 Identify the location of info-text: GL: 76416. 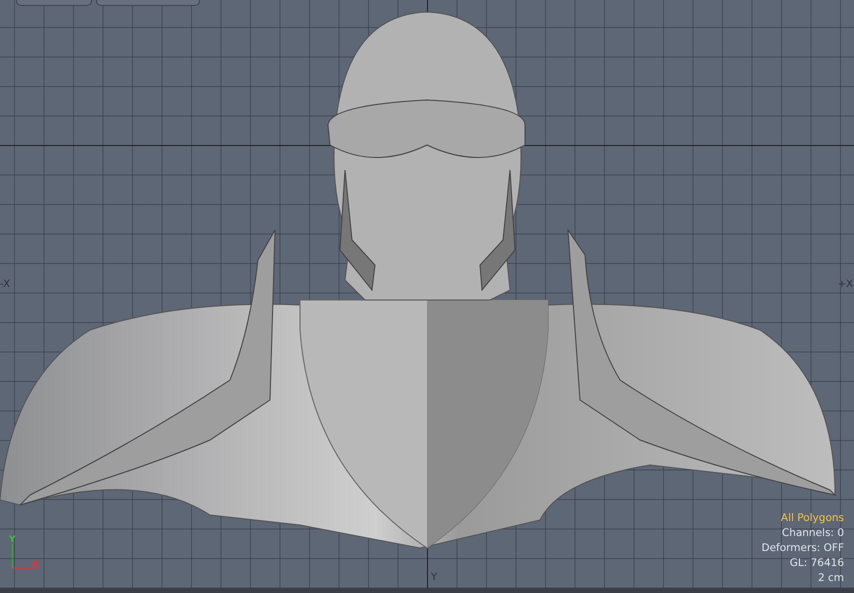
(817, 563).